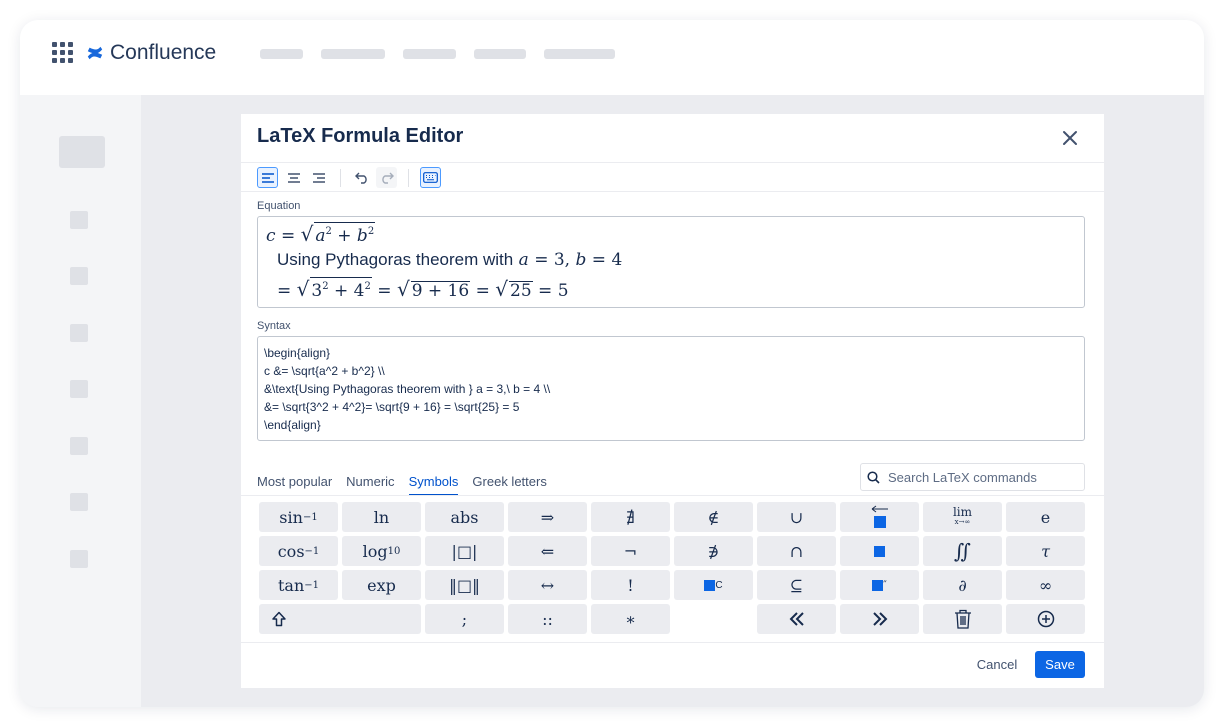 This screenshot has width=1224, height=727. I want to click on key-double-prime: ″, so click(879, 585).